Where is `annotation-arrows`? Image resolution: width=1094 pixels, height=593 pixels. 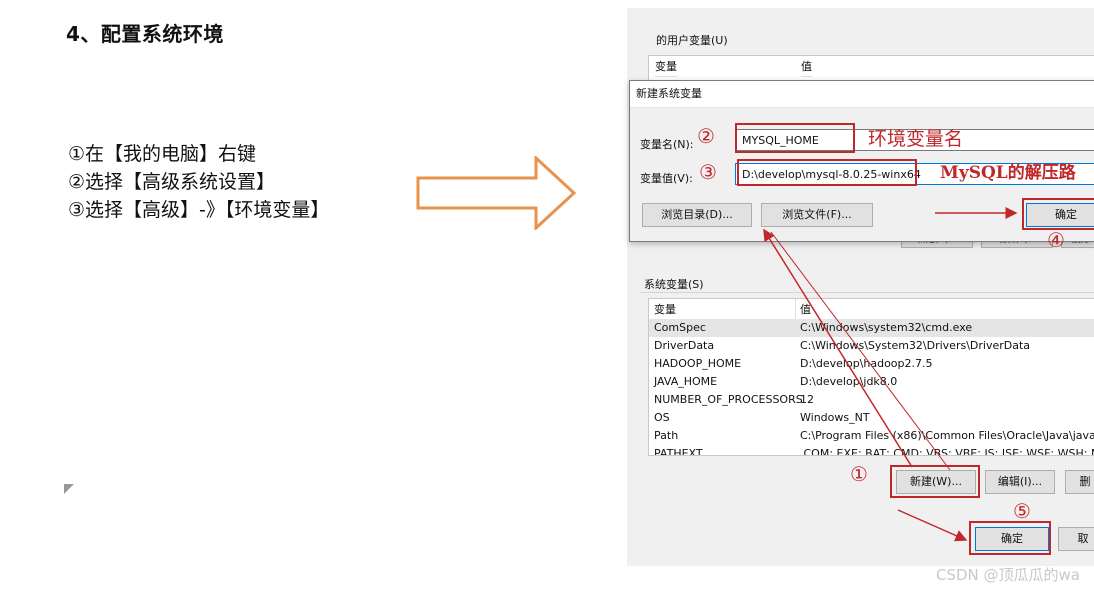 annotation-arrows is located at coordinates (890, 374).